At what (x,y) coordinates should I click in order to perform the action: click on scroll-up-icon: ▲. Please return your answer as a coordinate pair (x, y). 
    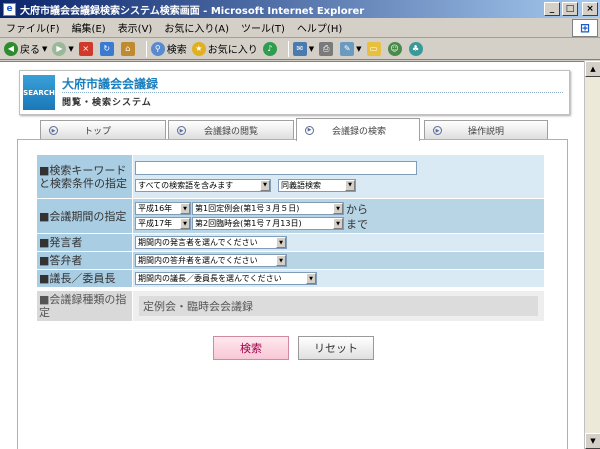
    Looking at the image, I should click on (592, 69).